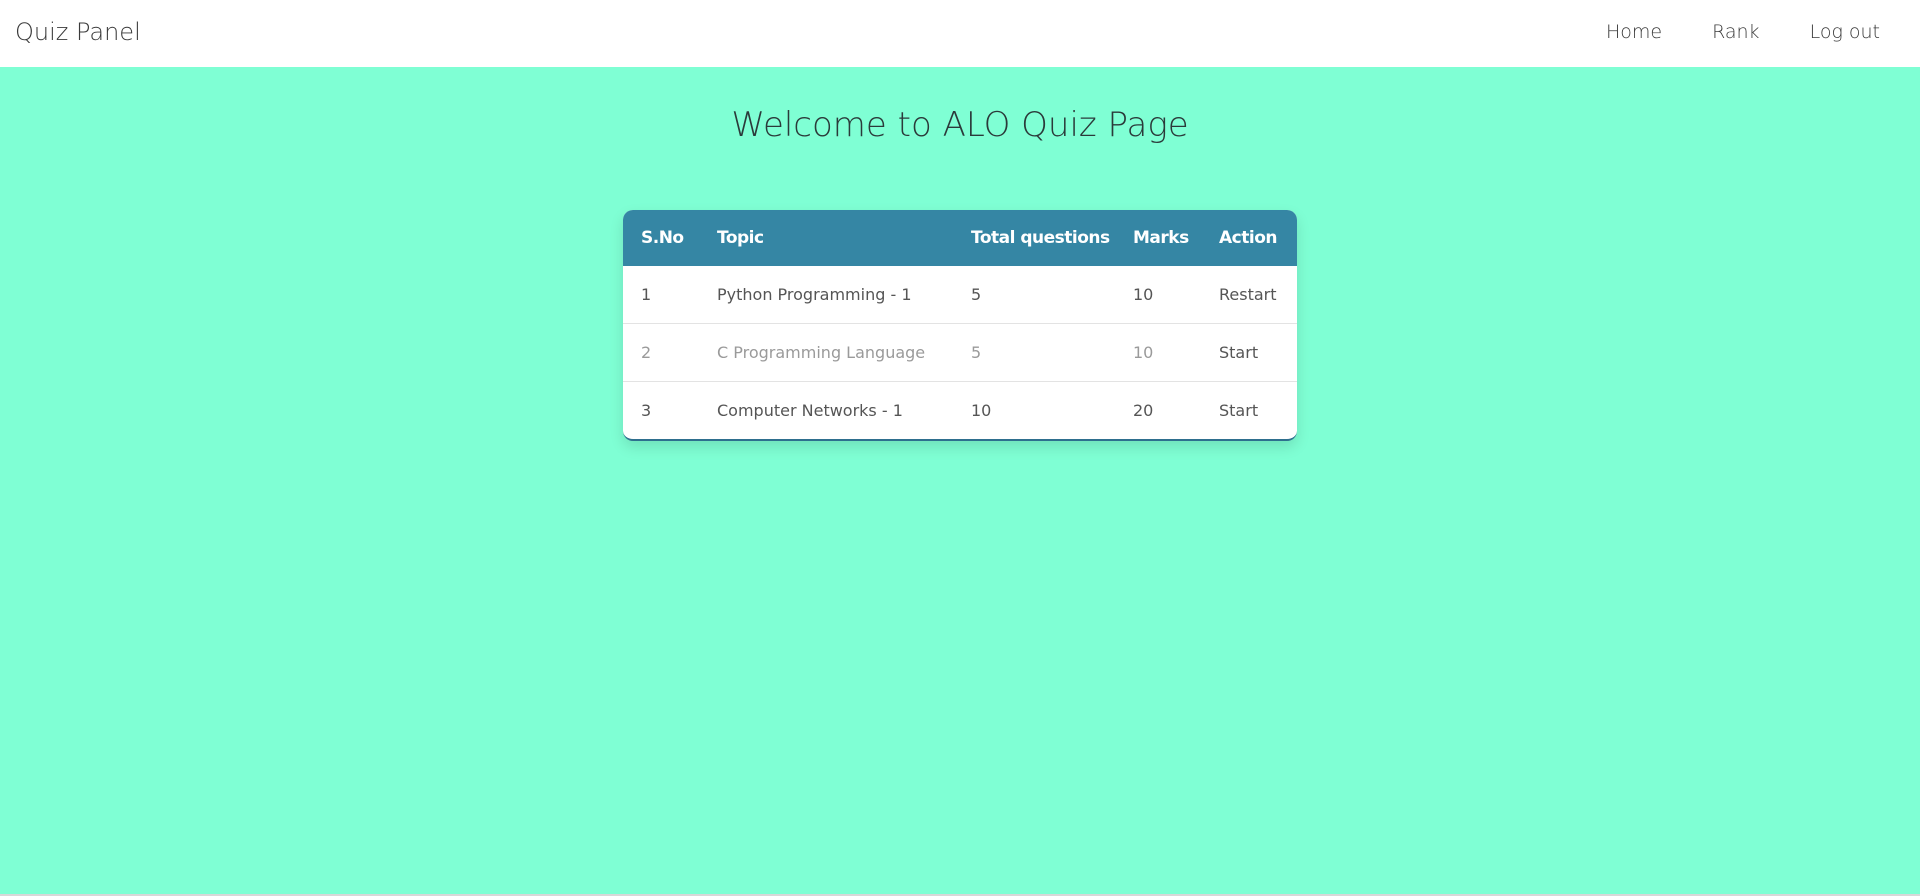 This screenshot has height=896, width=1920. Describe the element at coordinates (1248, 238) in the screenshot. I see `header-action: Action` at that location.